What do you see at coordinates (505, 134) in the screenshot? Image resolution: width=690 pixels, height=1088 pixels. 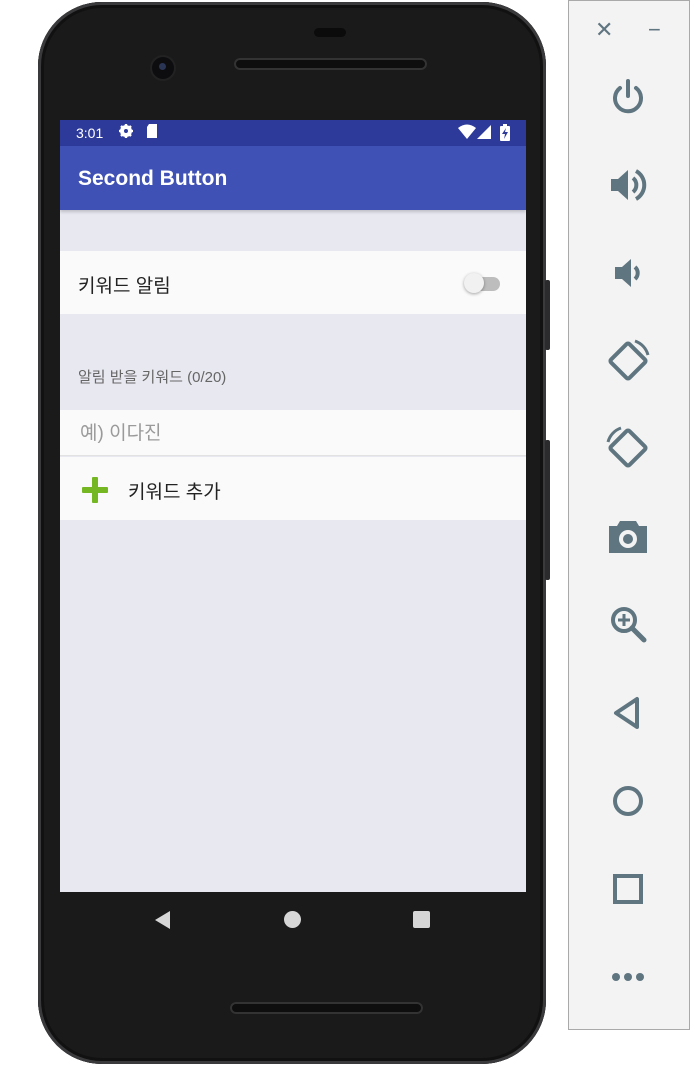 I see `battery-charging-icon` at bounding box center [505, 134].